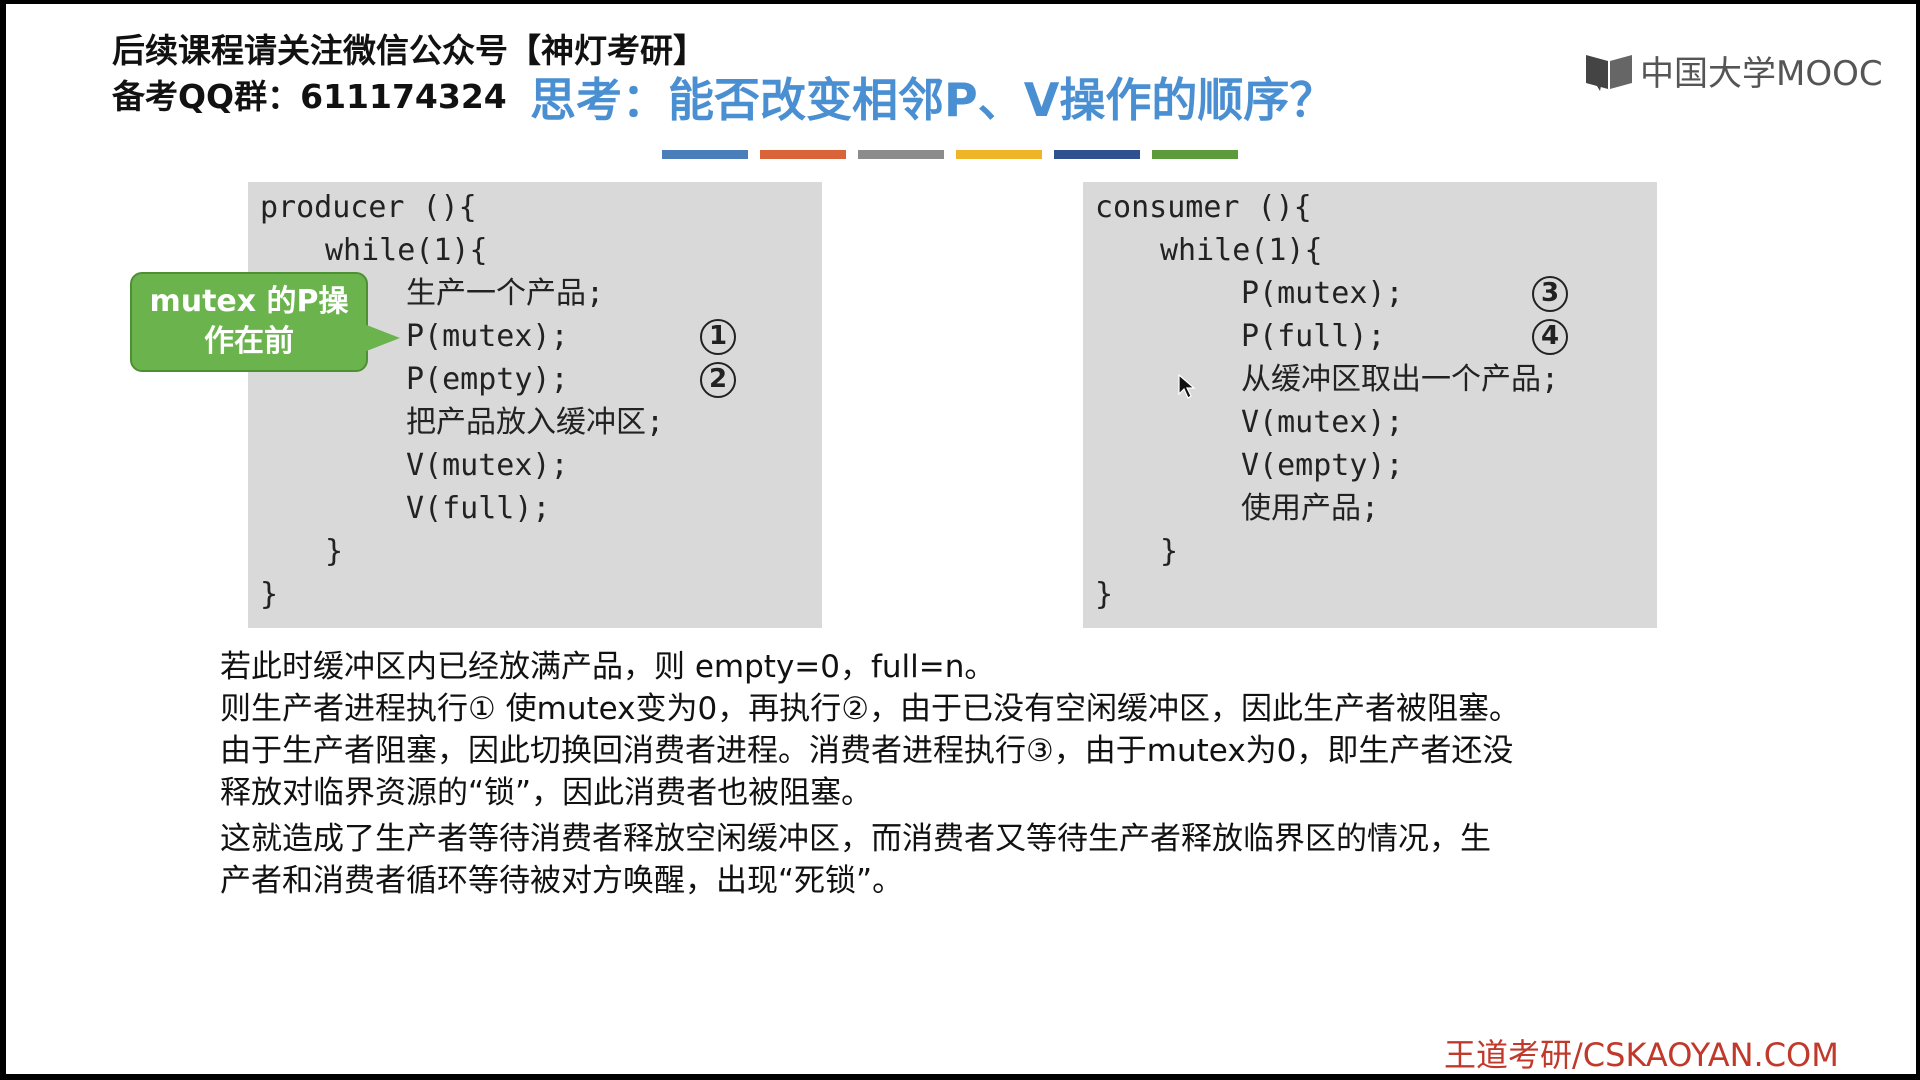  Describe the element at coordinates (950, 154) in the screenshot. I see `color-bar` at that location.